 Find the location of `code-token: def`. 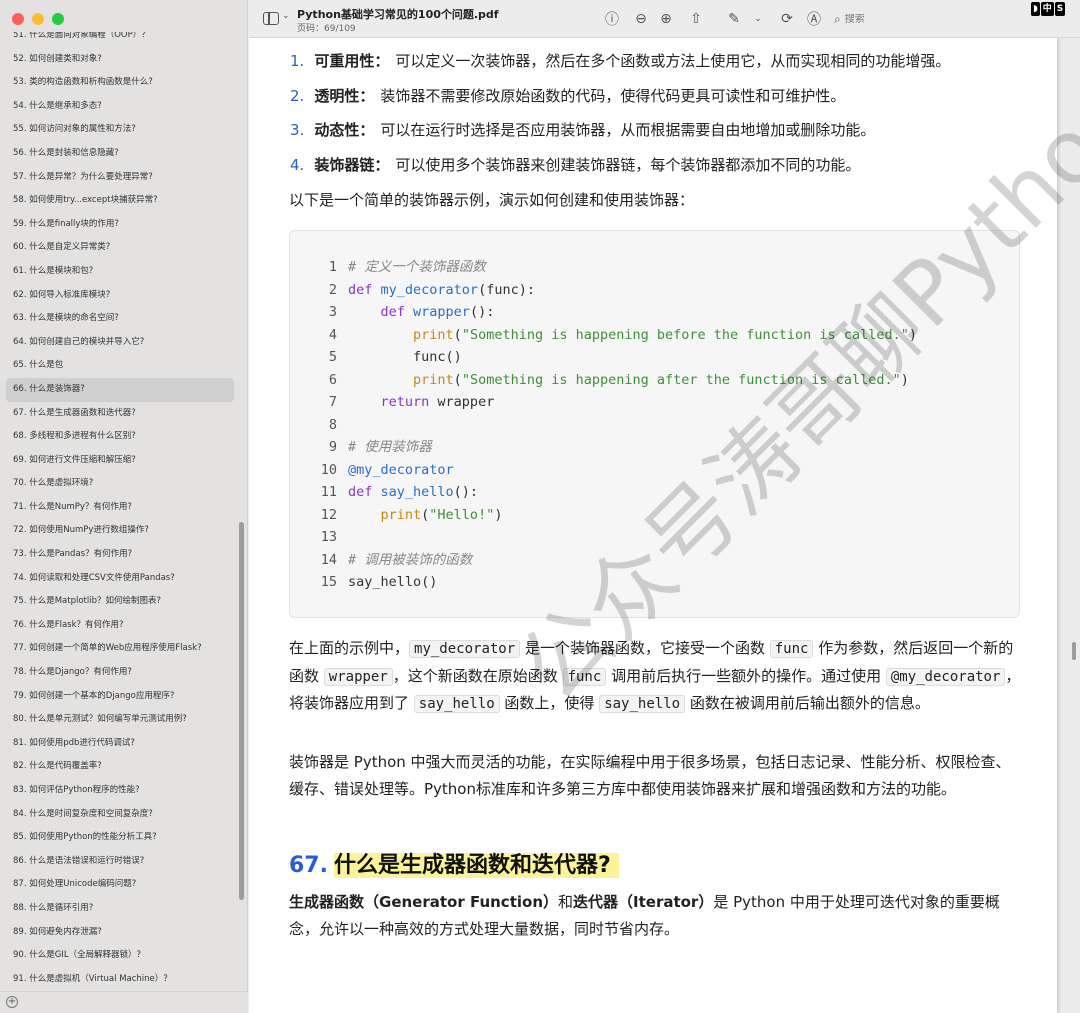

code-token: def is located at coordinates (397, 312).